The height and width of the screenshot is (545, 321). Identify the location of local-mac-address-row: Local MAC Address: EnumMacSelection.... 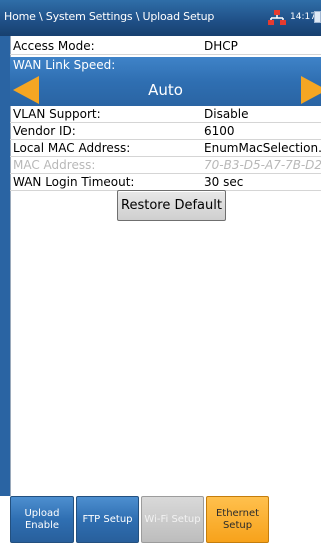
(165, 148).